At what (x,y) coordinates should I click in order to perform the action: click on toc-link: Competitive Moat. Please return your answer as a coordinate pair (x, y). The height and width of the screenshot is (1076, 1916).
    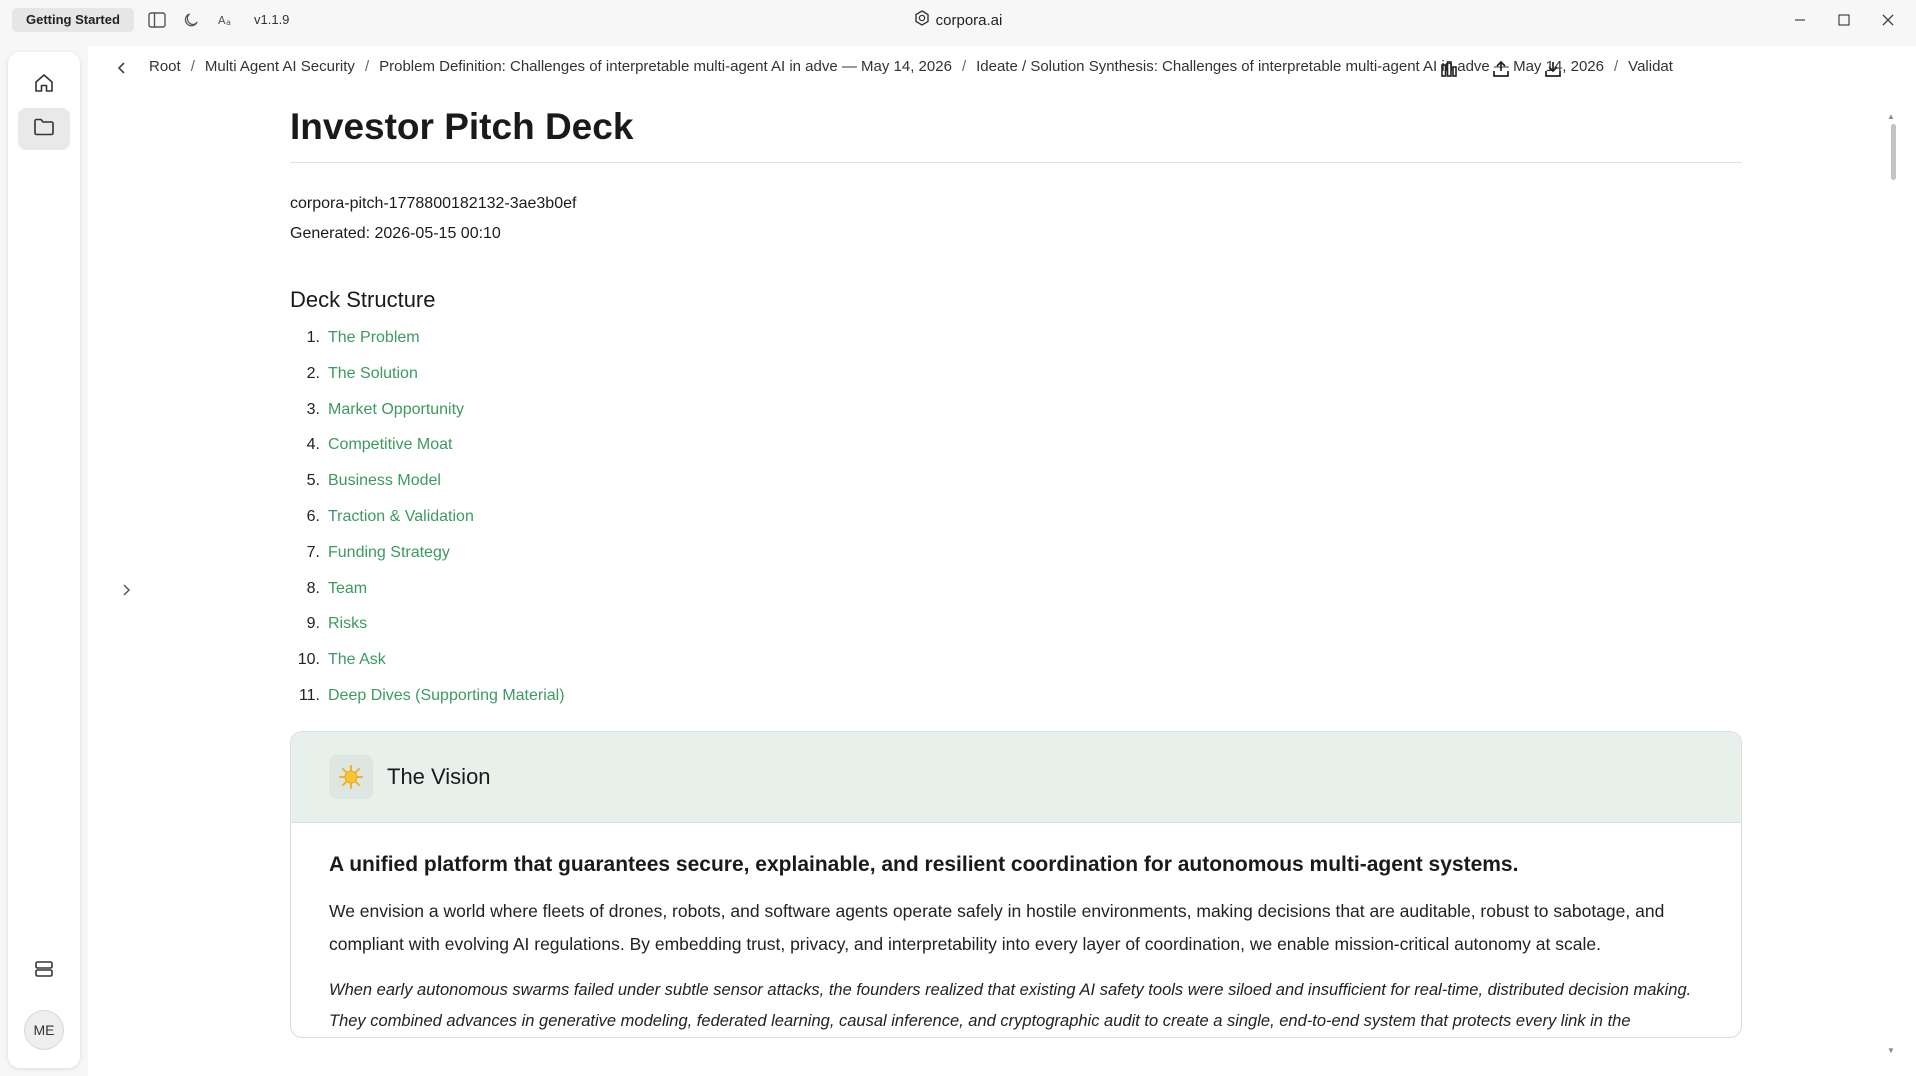
    Looking at the image, I should click on (390, 452).